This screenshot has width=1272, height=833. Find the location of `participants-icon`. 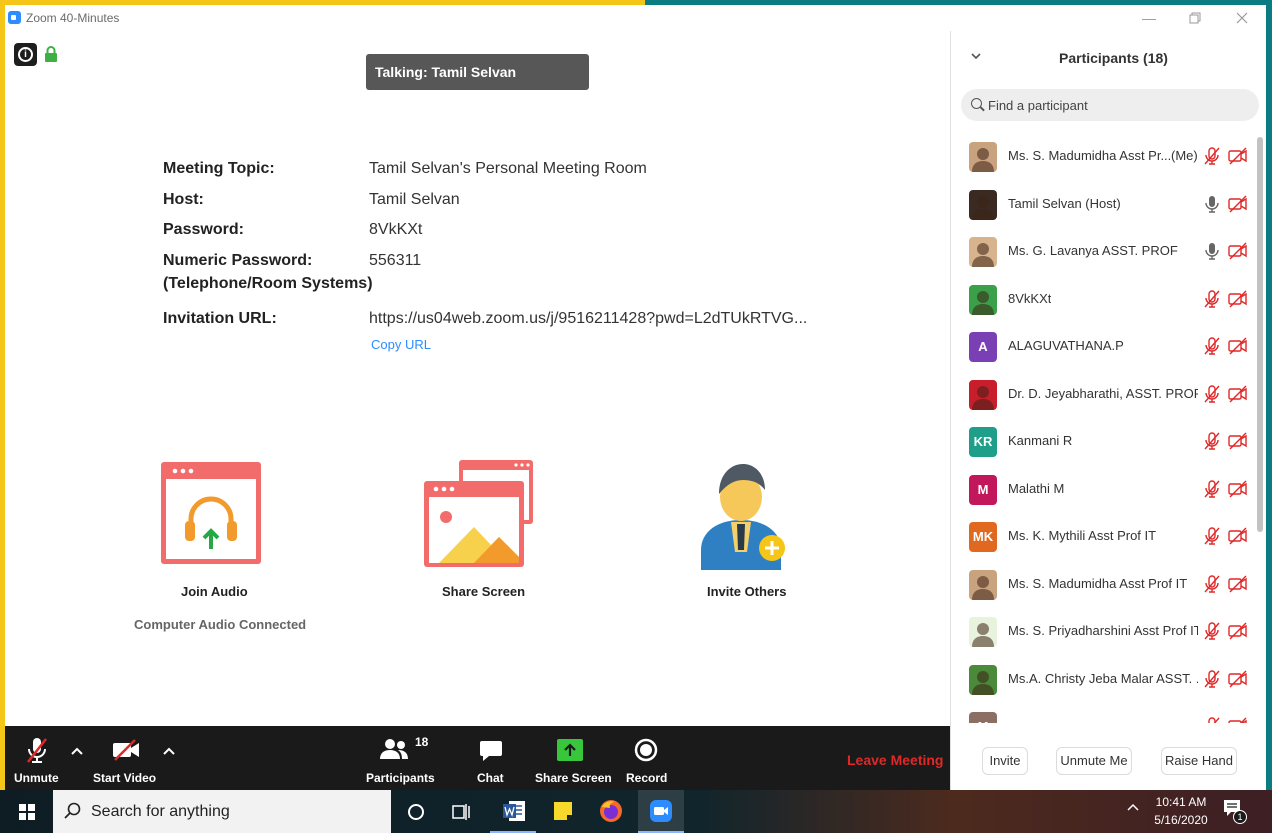

participants-icon is located at coordinates (394, 749).